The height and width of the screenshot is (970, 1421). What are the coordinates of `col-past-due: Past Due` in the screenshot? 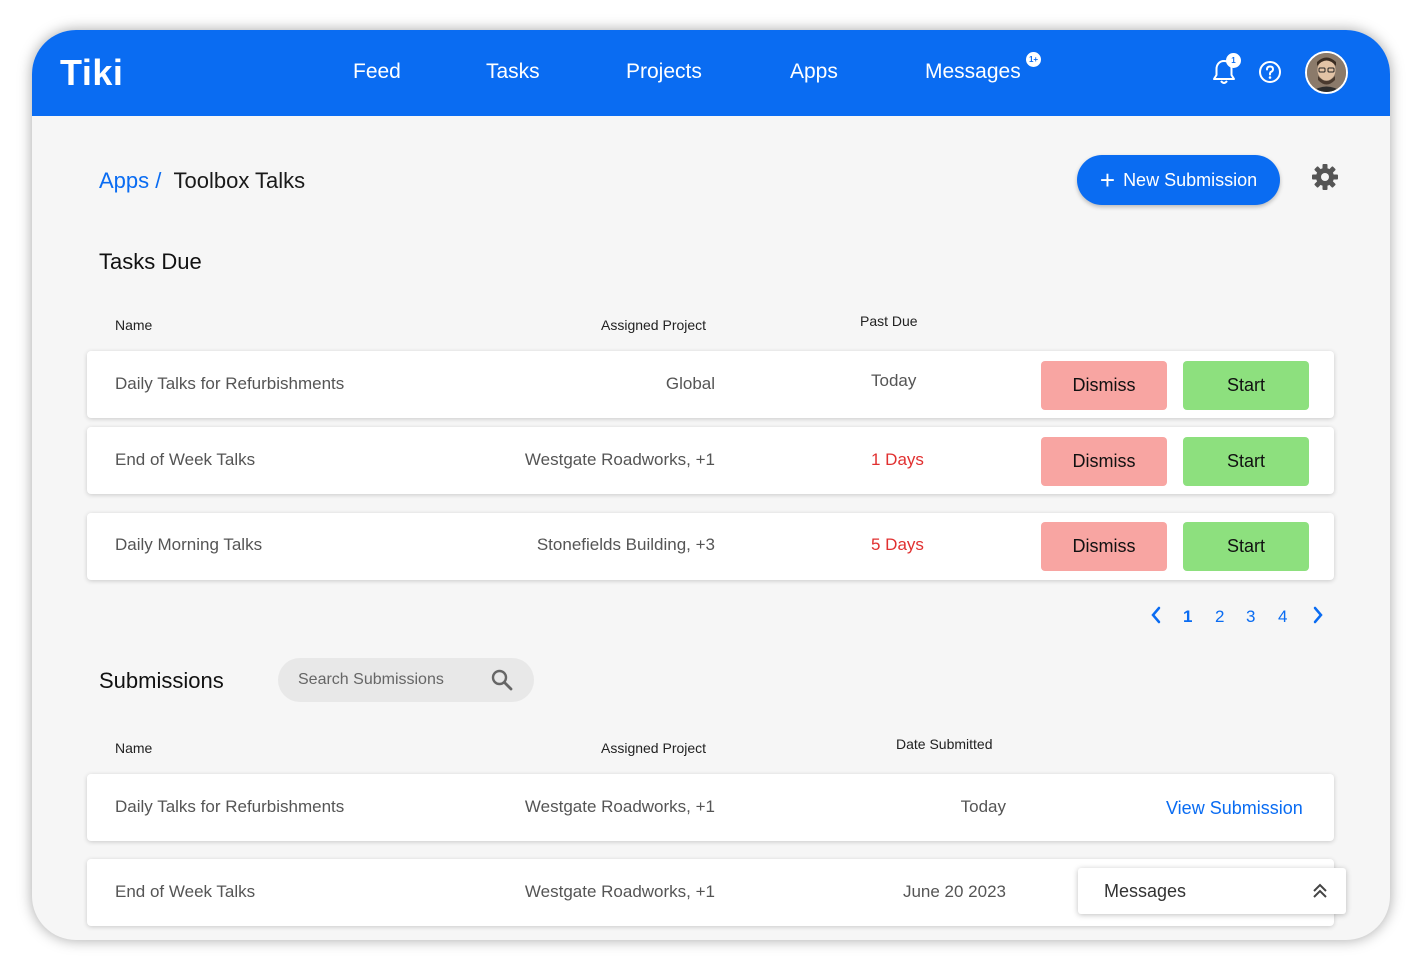 It's located at (889, 321).